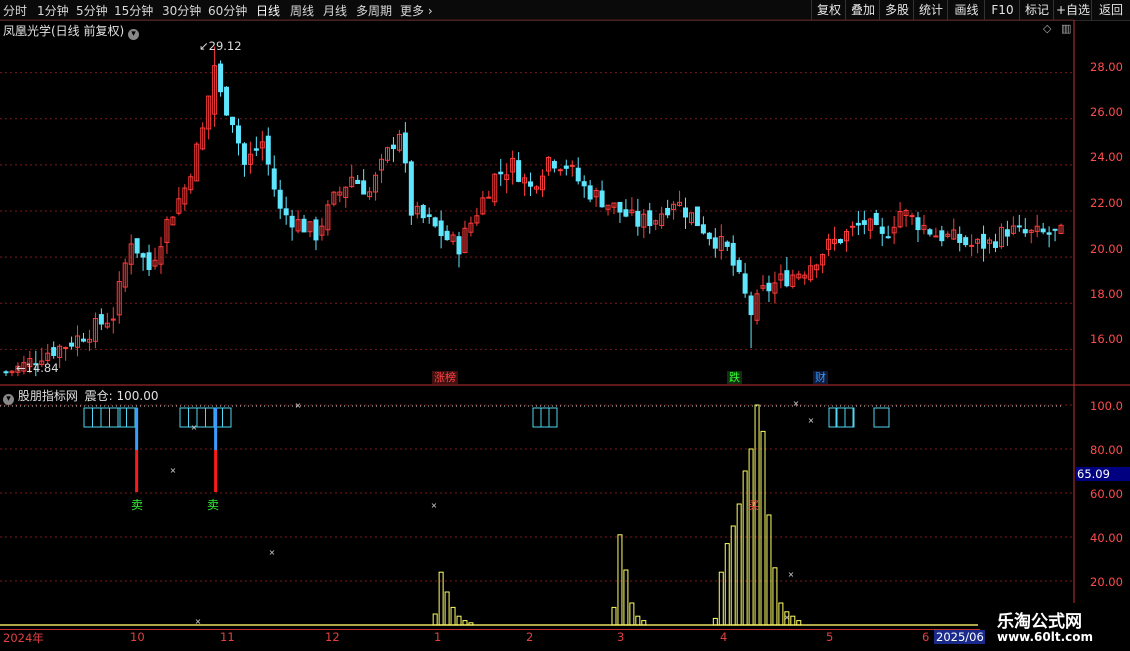  Describe the element at coordinates (1039, 622) in the screenshot. I see `watermark-name: 乐淘公式网` at that location.